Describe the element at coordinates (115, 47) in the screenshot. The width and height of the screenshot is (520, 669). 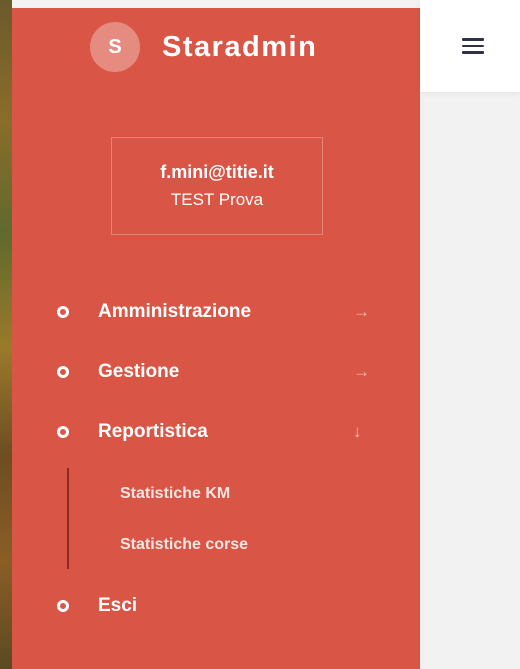
I see `brand-logo: S` at that location.